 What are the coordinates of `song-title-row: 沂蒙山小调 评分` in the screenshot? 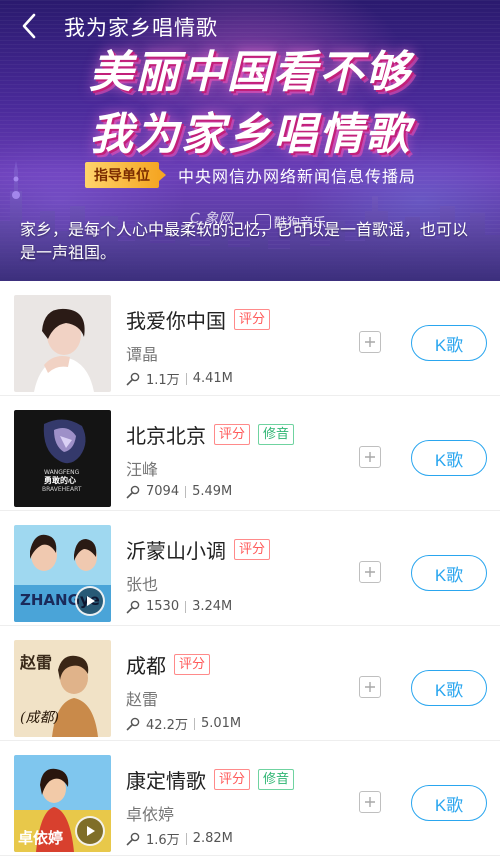 It's located at (198, 549).